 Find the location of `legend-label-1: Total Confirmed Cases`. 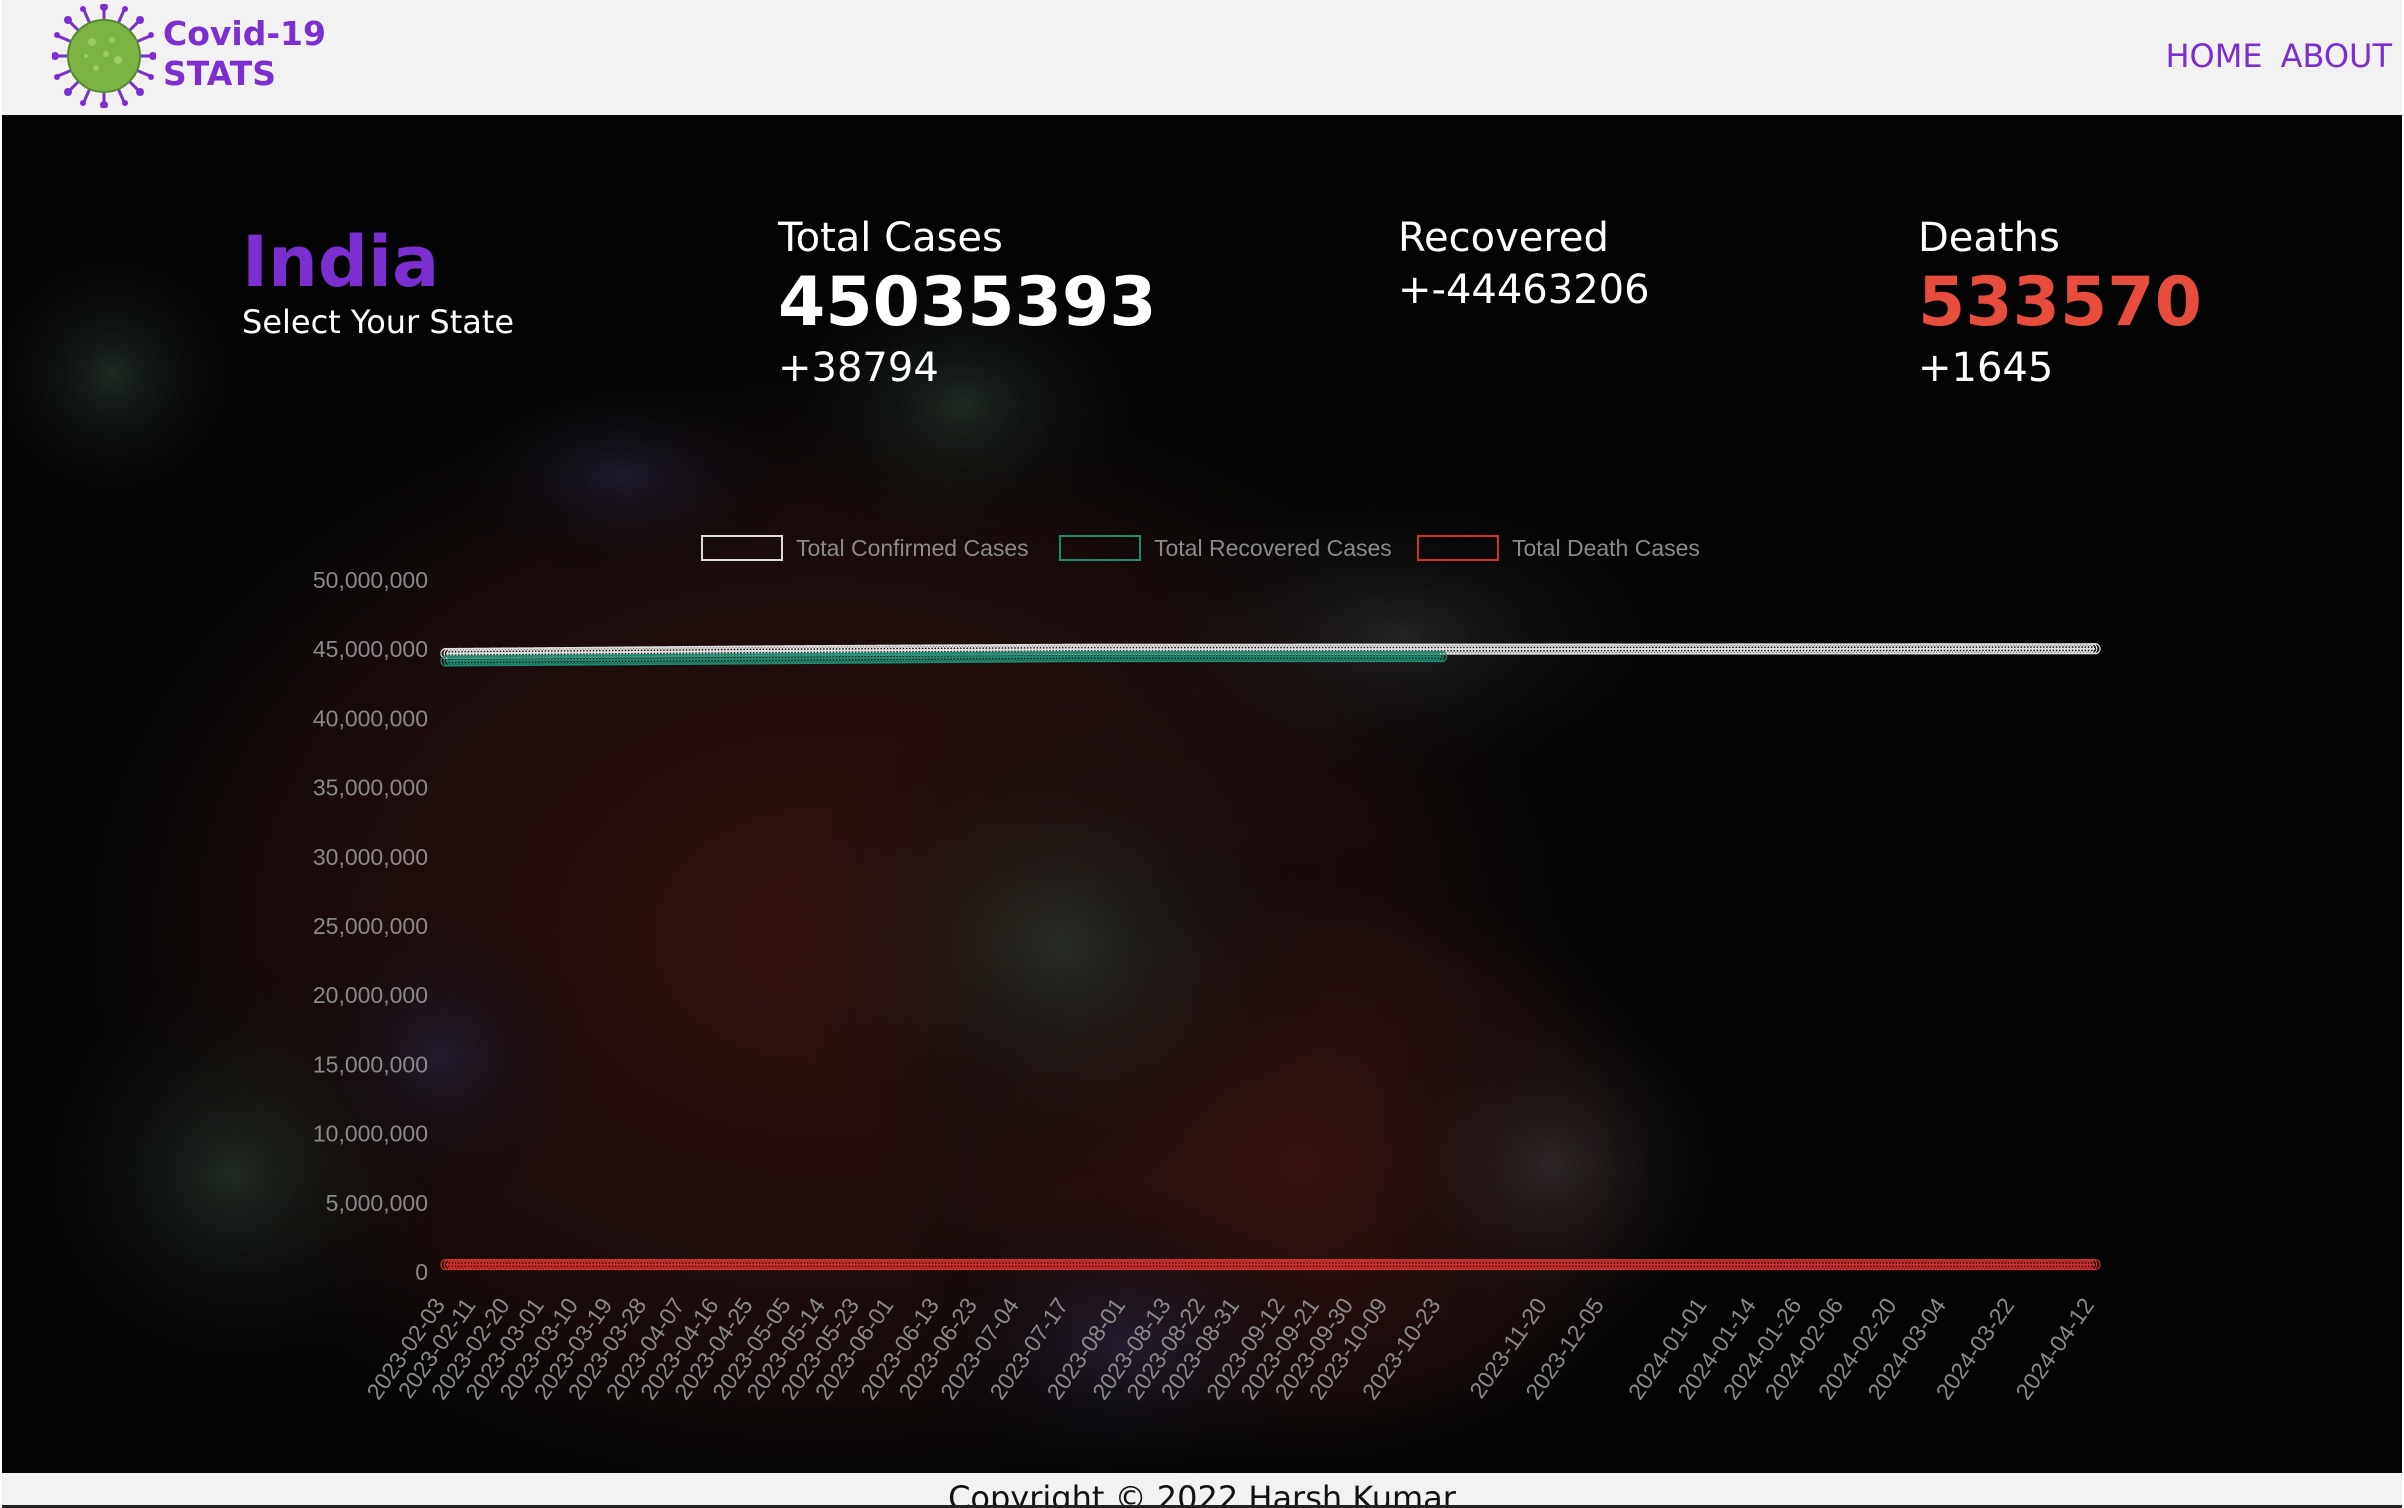

legend-label-1: Total Confirmed Cases is located at coordinates (912, 548).